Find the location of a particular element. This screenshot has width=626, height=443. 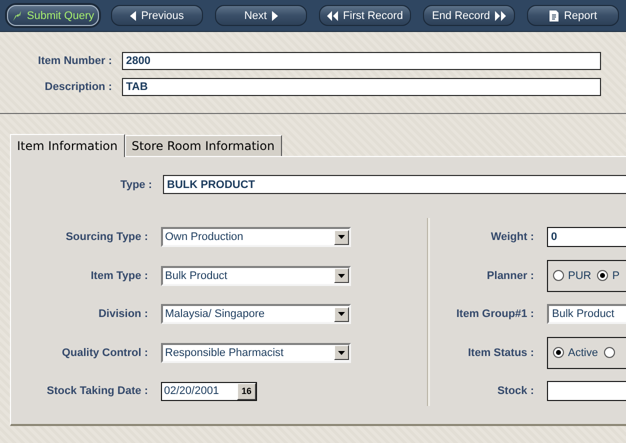

radio-label: Active is located at coordinates (583, 352).